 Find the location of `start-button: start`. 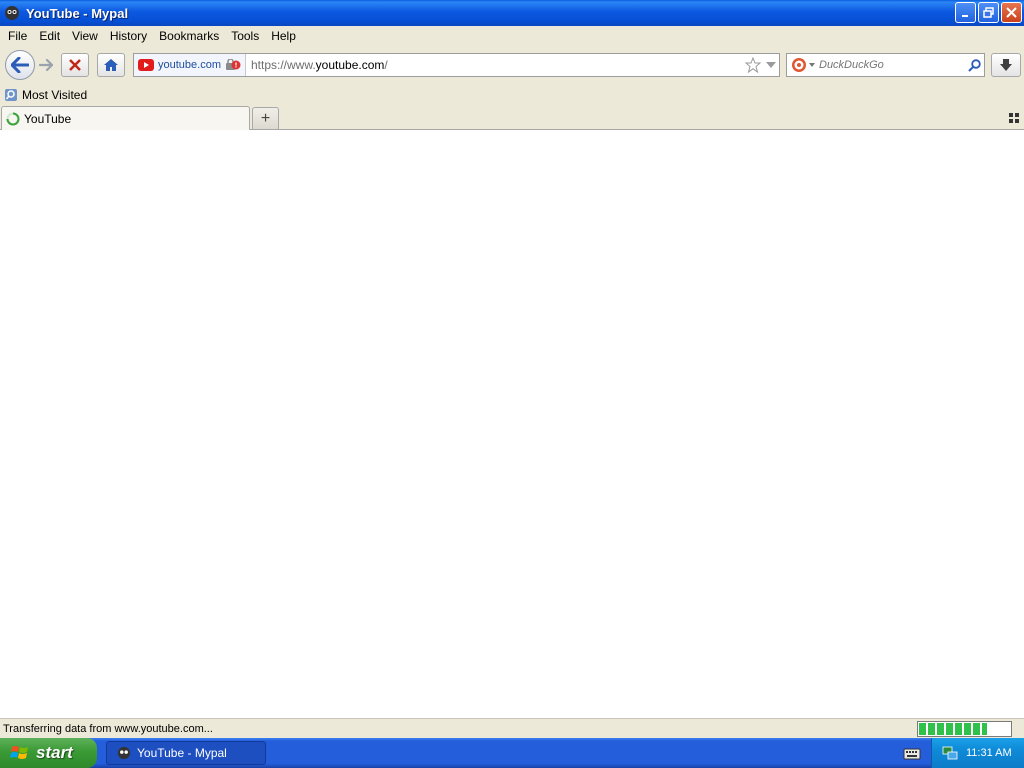

start-button: start is located at coordinates (48, 753).